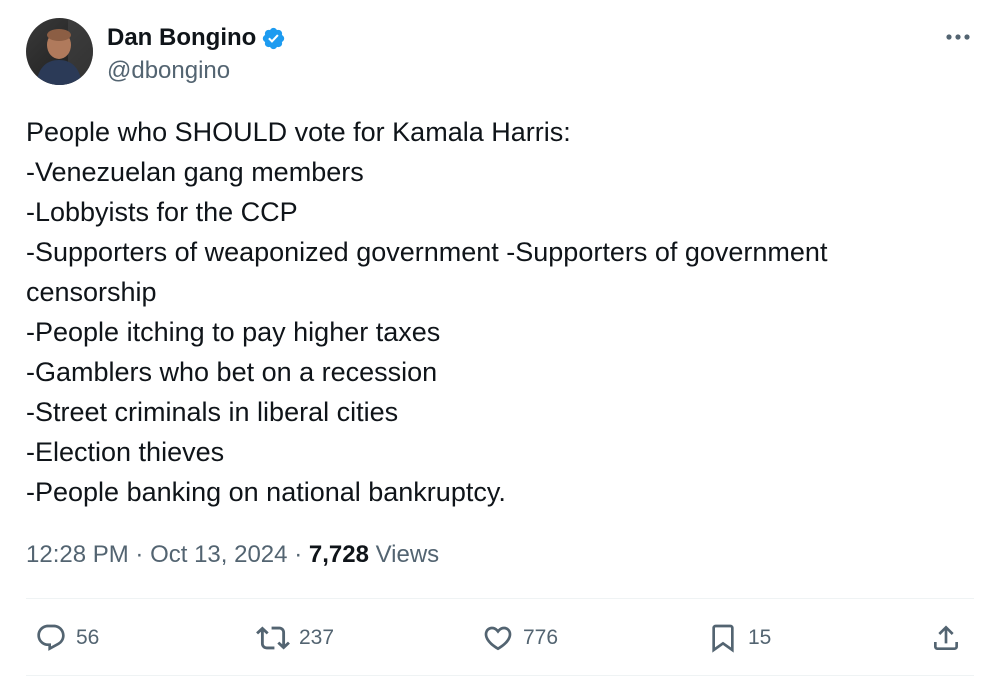 This screenshot has height=678, width=1000. Describe the element at coordinates (266, 492) in the screenshot. I see `tweet-line: -People banking on national bankruptcy.` at that location.